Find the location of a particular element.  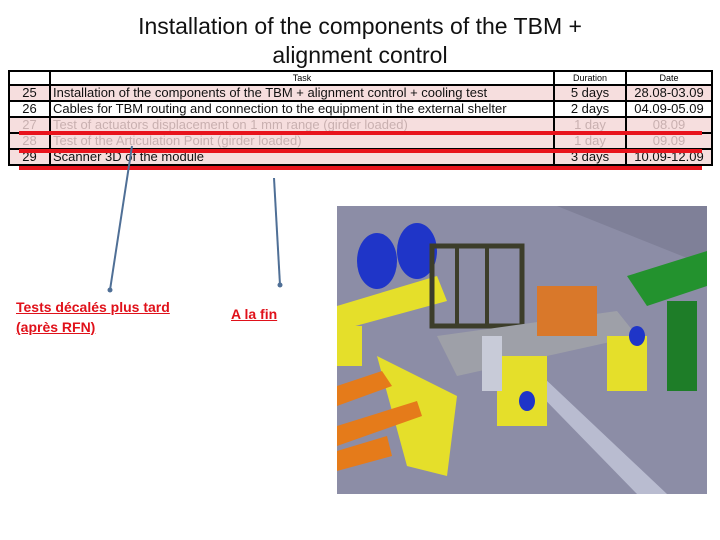

arrow-head-at-end is located at coordinates (280, 285).